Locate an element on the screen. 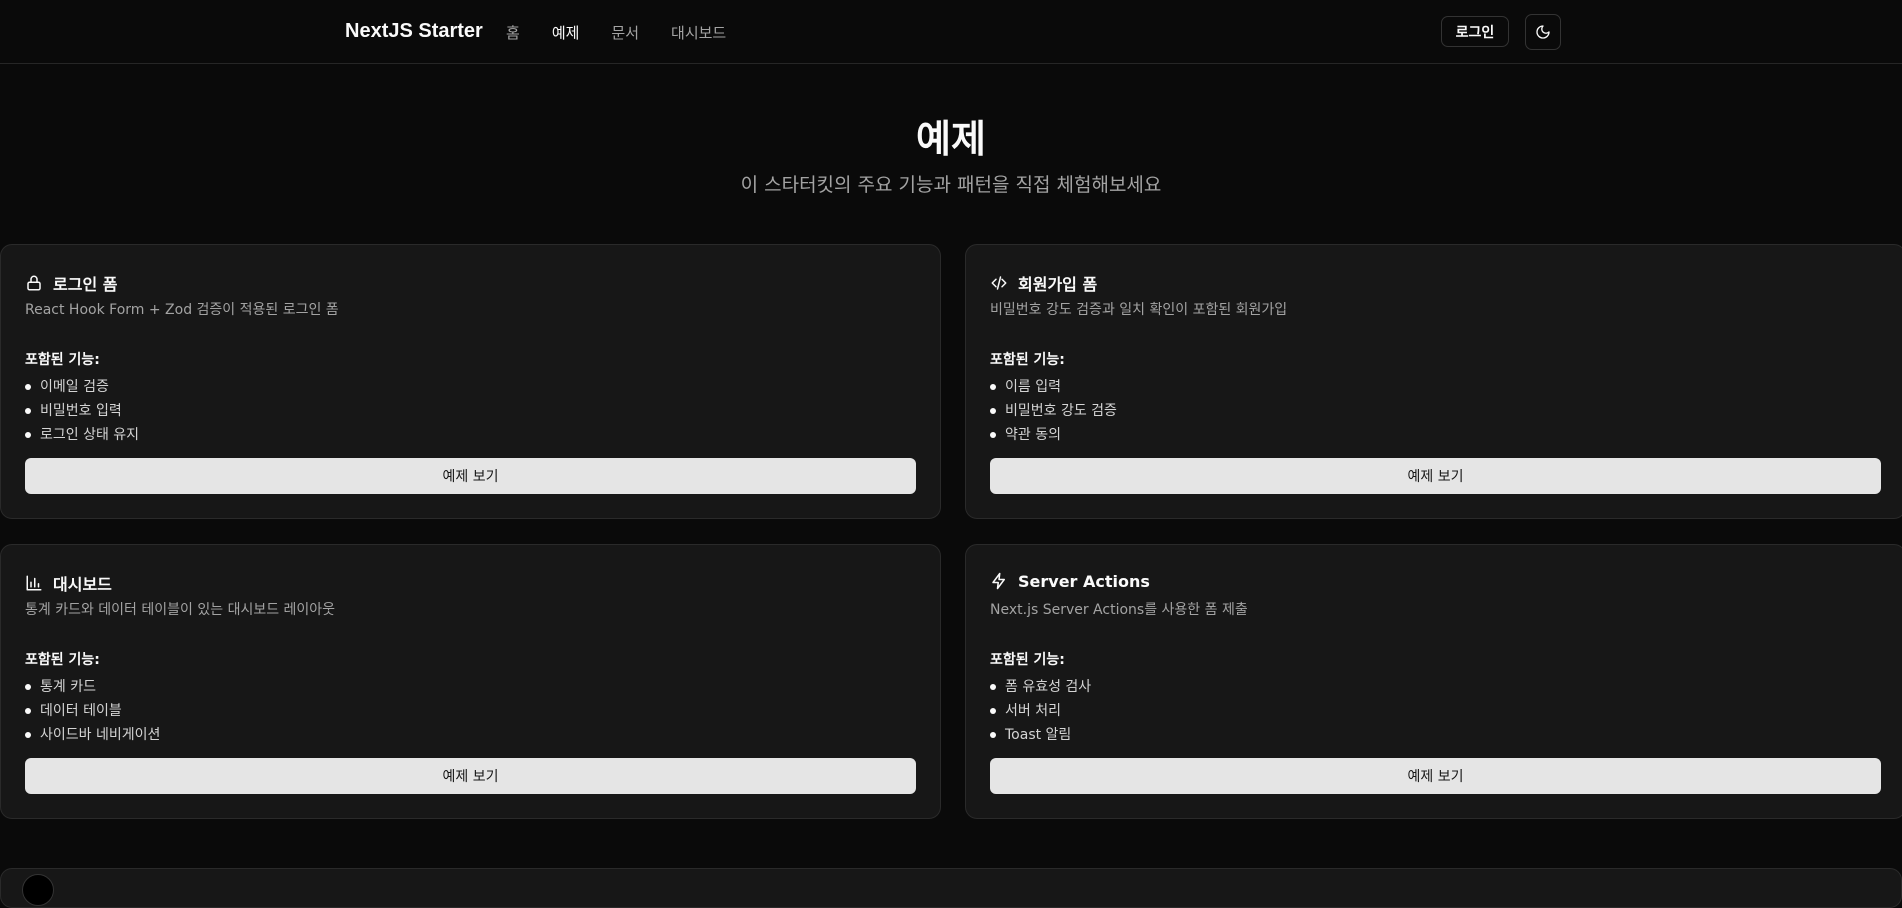  feature-item: 비밀번호 강도 검증 is located at coordinates (1053, 411).